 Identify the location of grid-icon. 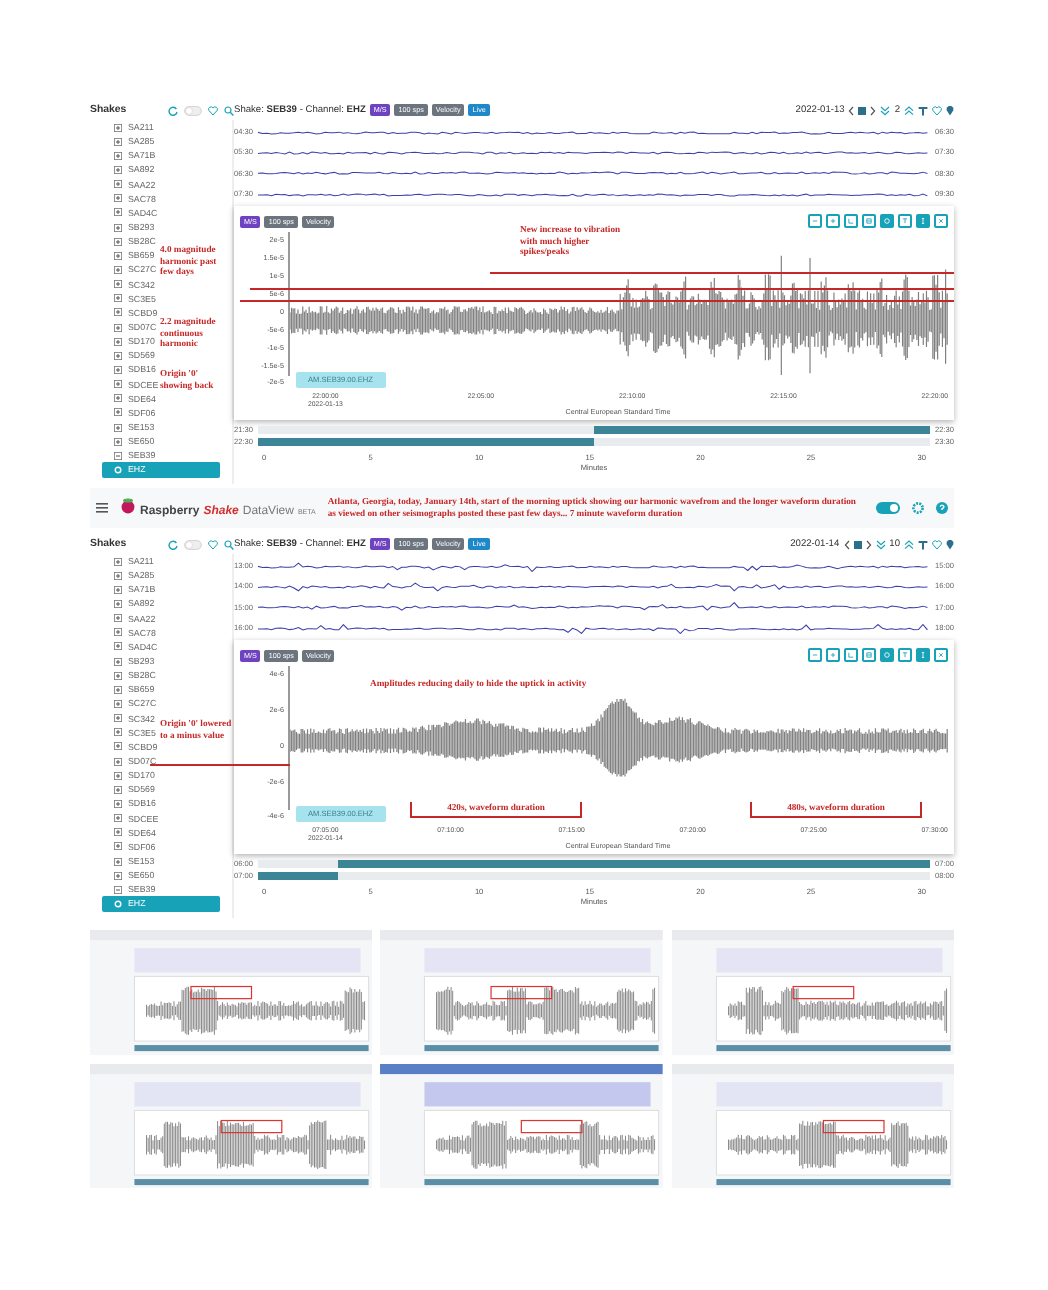
(869, 221).